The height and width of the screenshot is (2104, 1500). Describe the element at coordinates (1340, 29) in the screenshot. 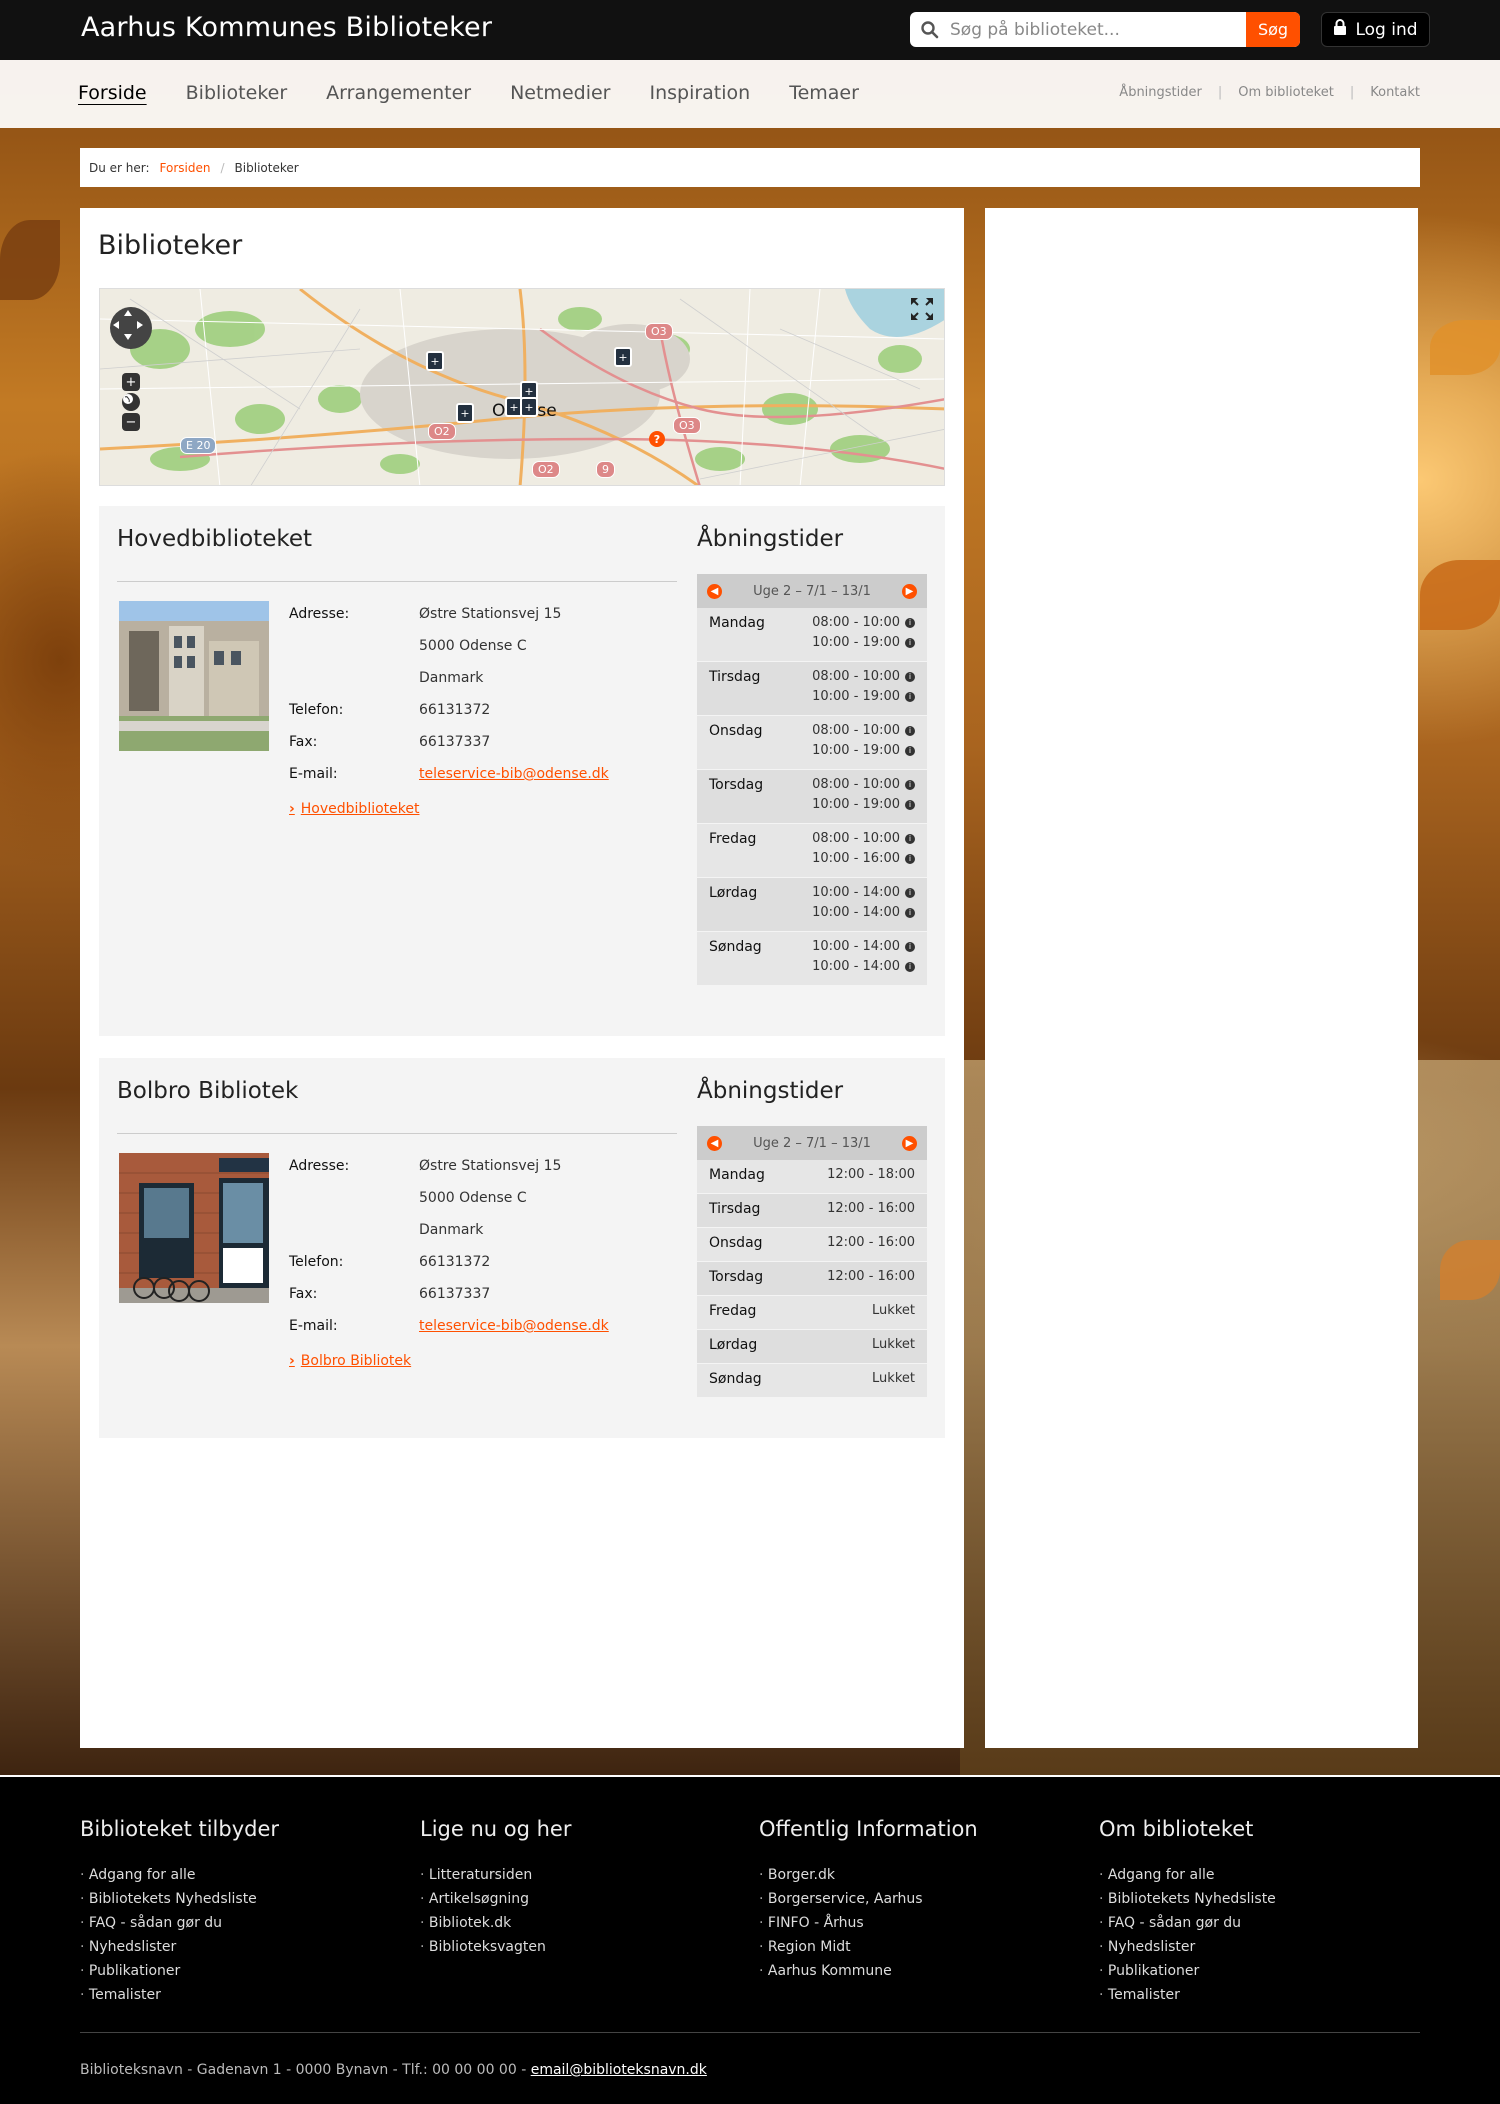

I see `lock-icon` at that location.